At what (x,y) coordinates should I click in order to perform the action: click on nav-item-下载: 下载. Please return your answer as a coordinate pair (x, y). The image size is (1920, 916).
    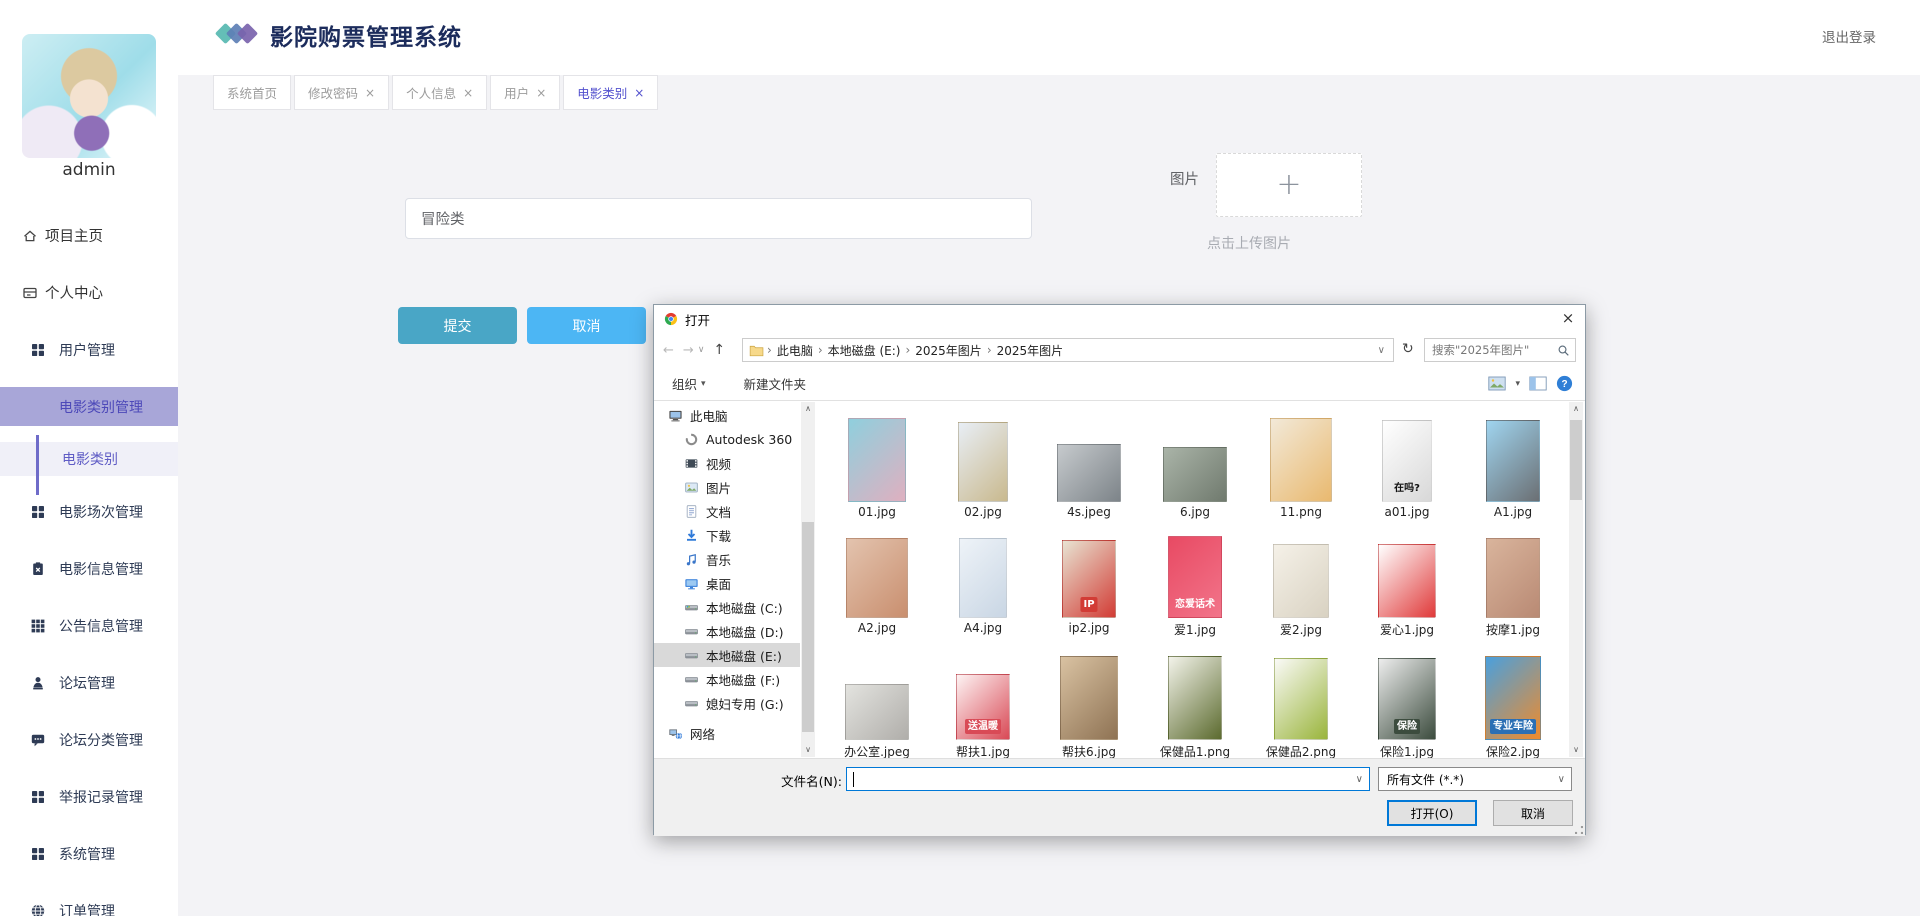
    Looking at the image, I should click on (727, 535).